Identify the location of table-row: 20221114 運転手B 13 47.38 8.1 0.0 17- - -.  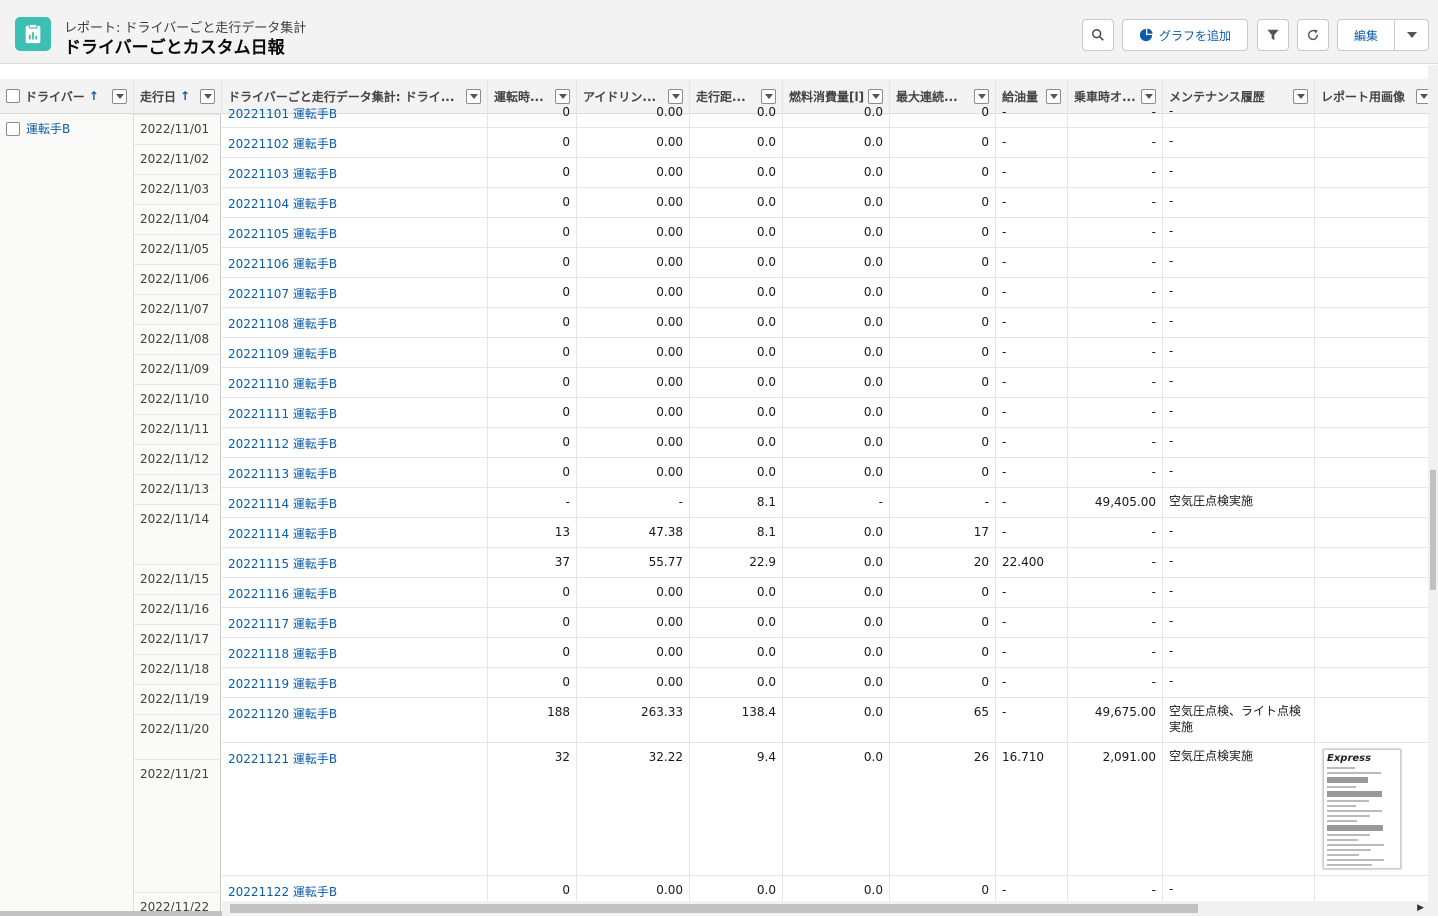
(830, 533).